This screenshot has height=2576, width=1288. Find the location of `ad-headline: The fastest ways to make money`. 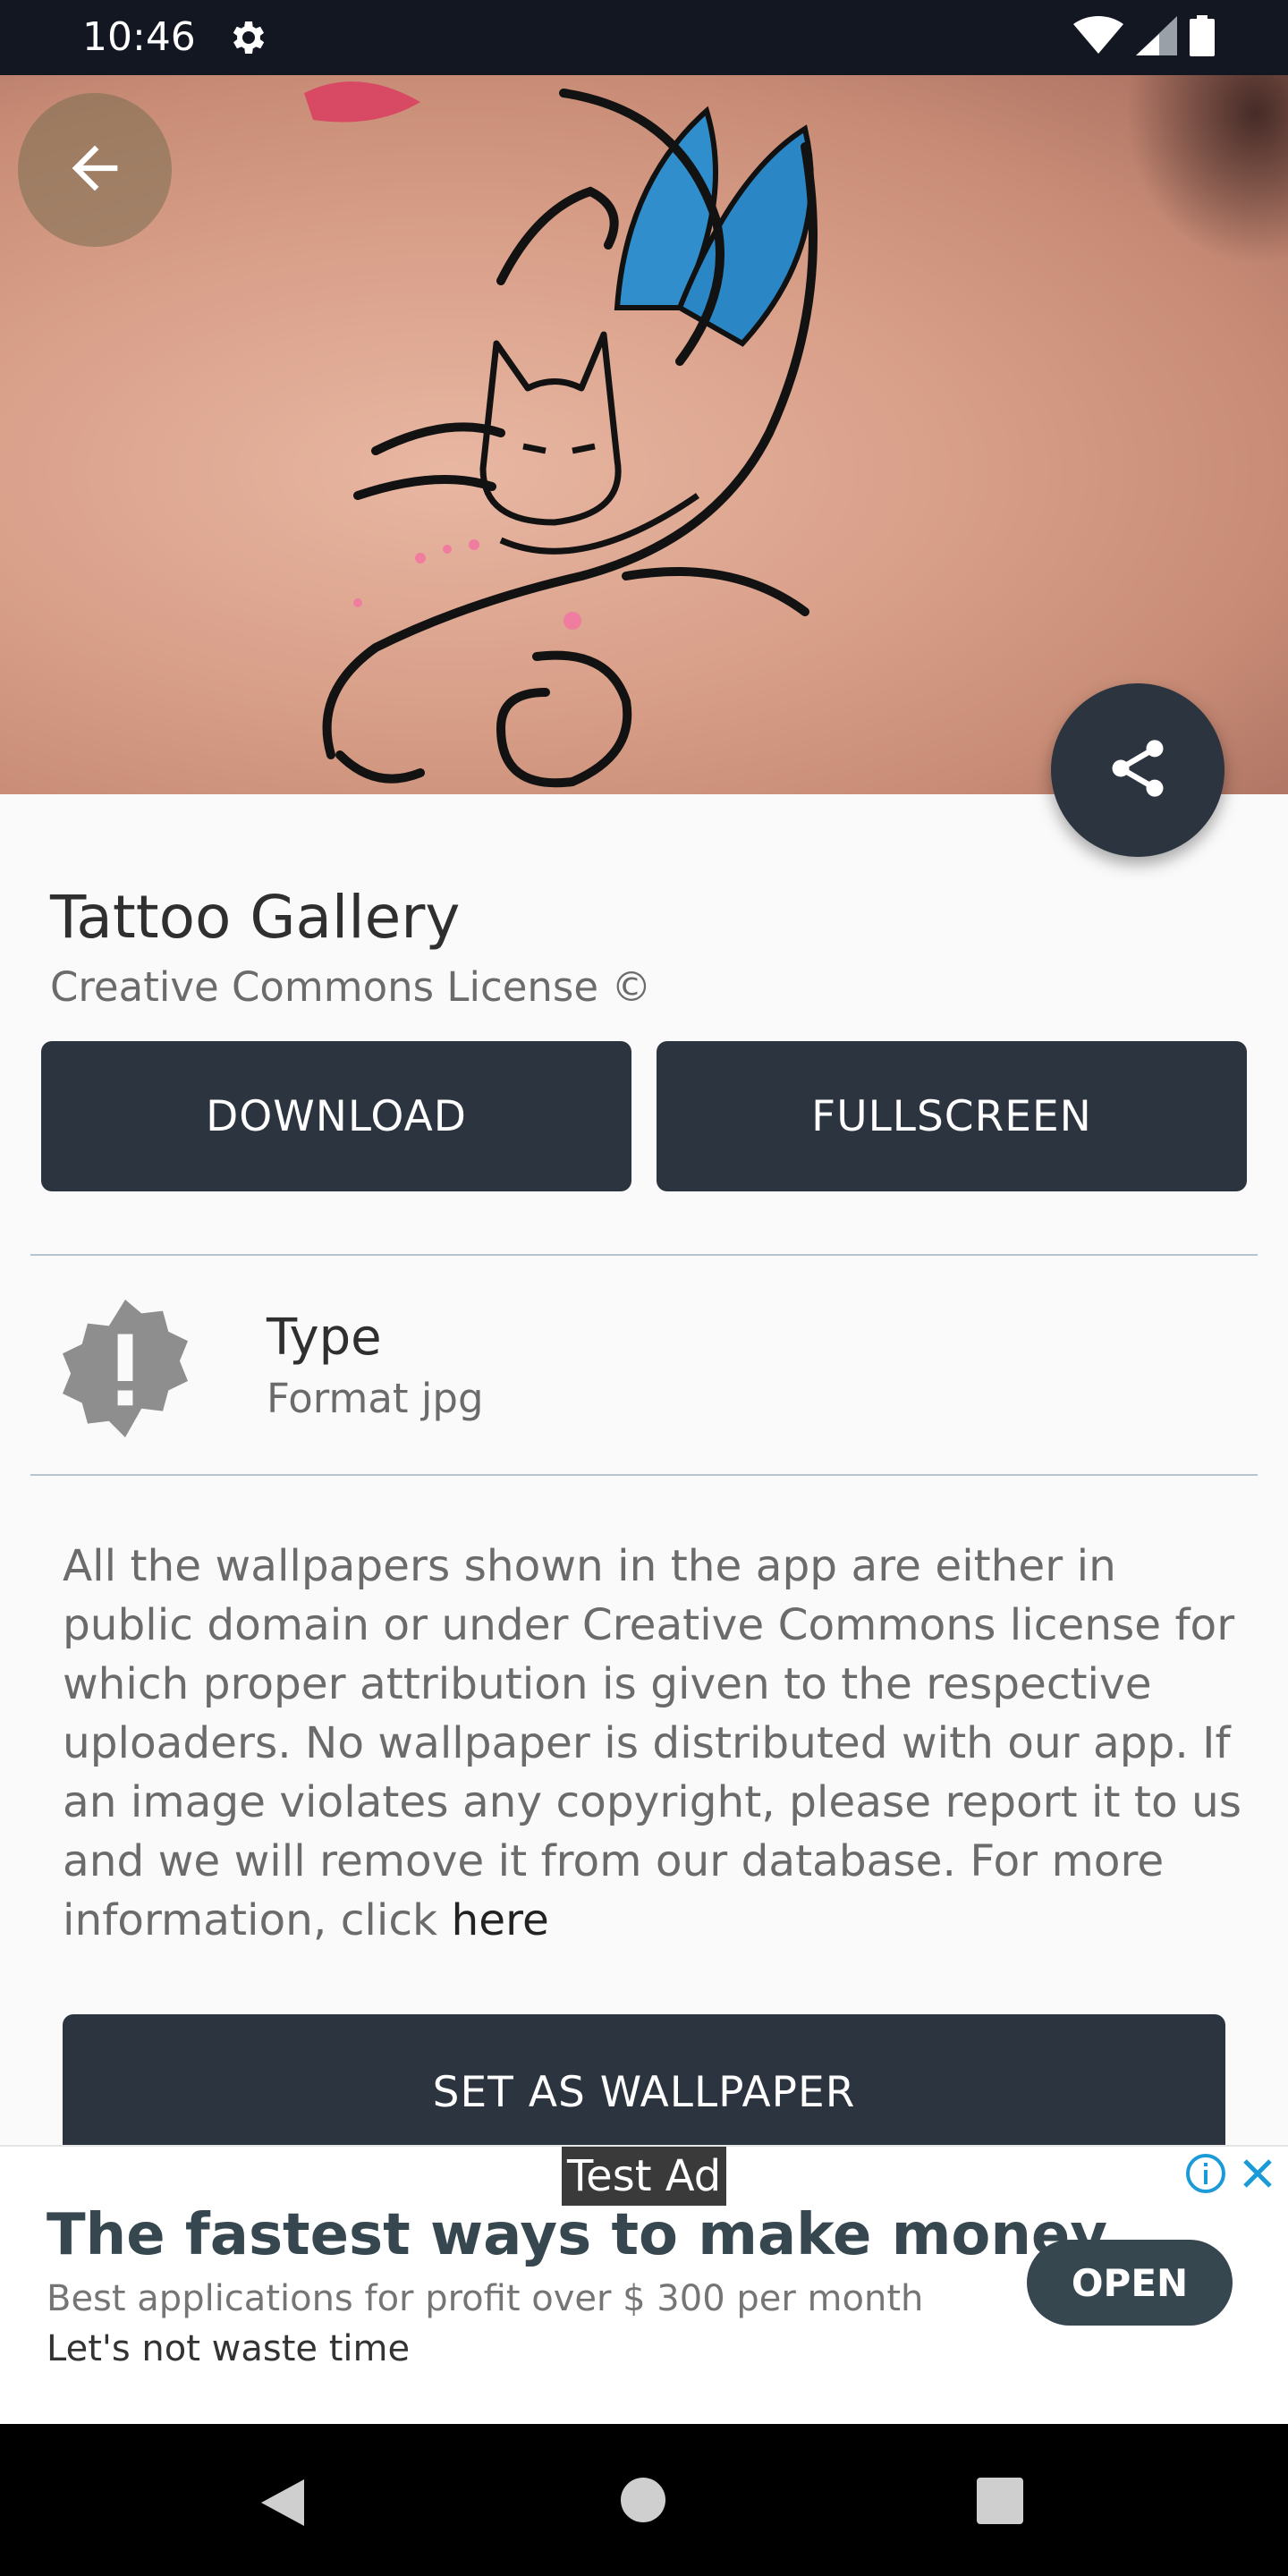

ad-headline: The fastest ways to make money is located at coordinates (577, 2235).